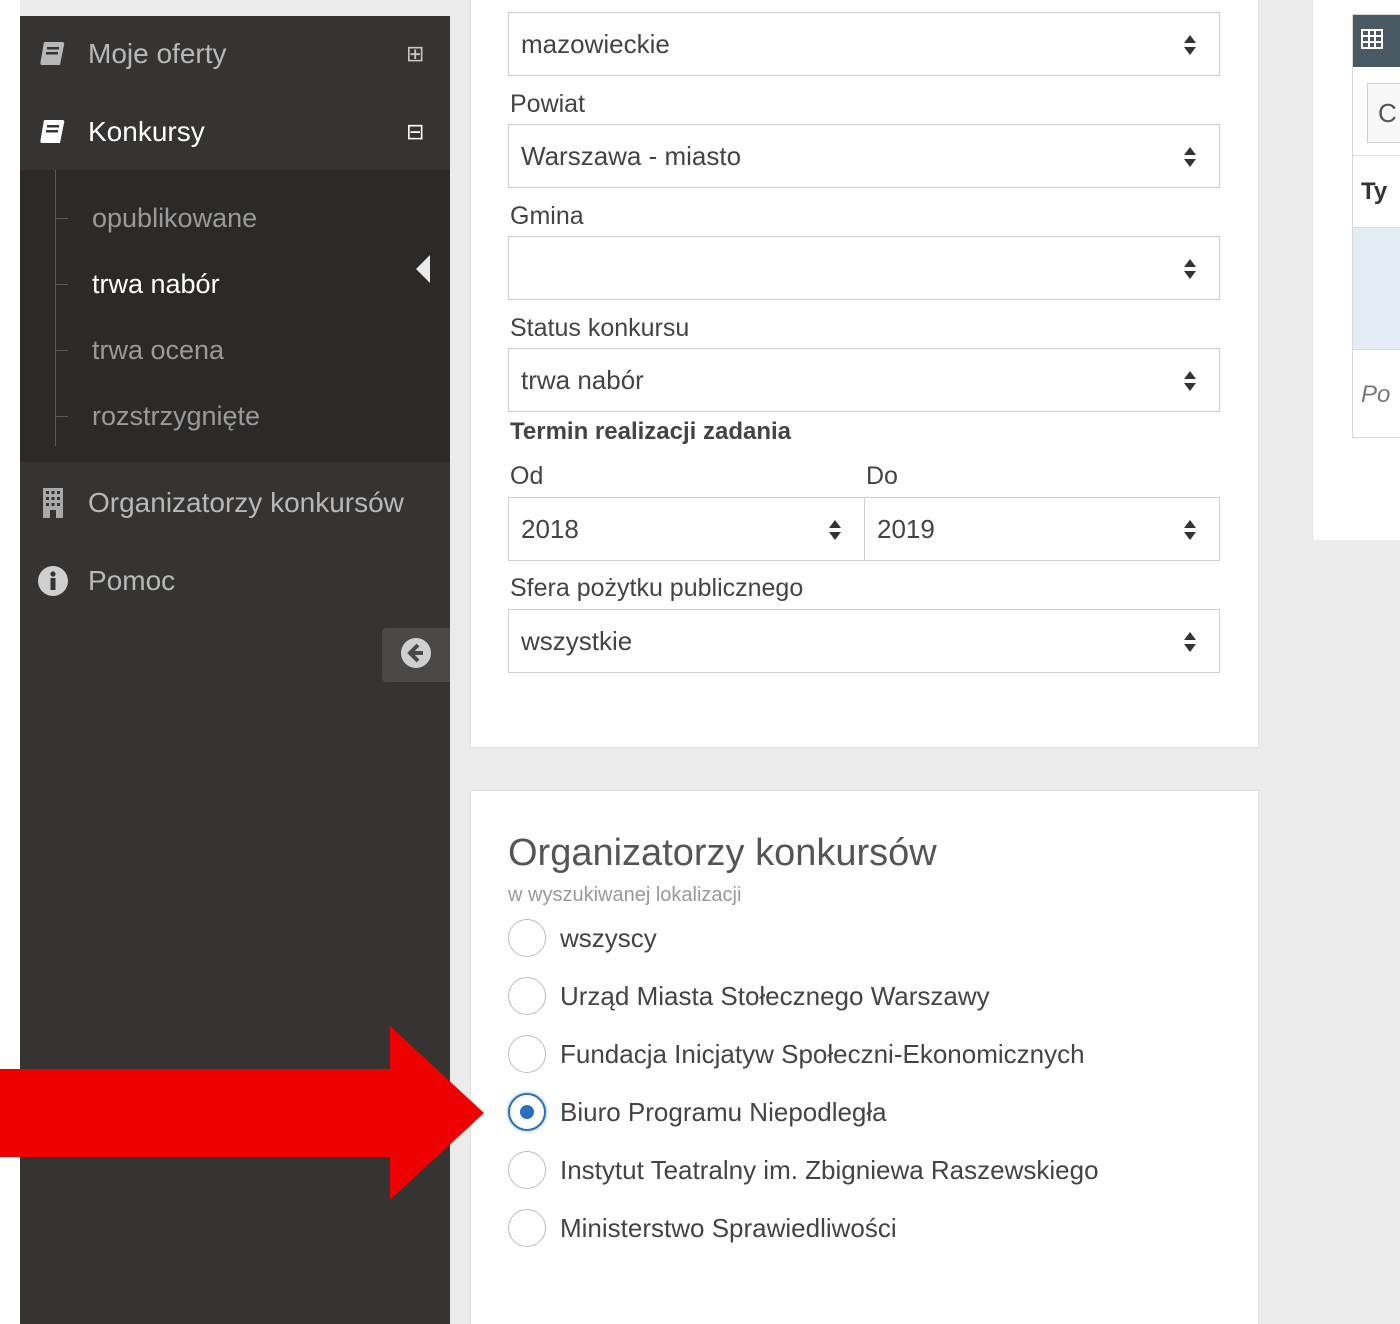  What do you see at coordinates (657, 588) in the screenshot?
I see `sfera-label: Sfera pożytku publicznego` at bounding box center [657, 588].